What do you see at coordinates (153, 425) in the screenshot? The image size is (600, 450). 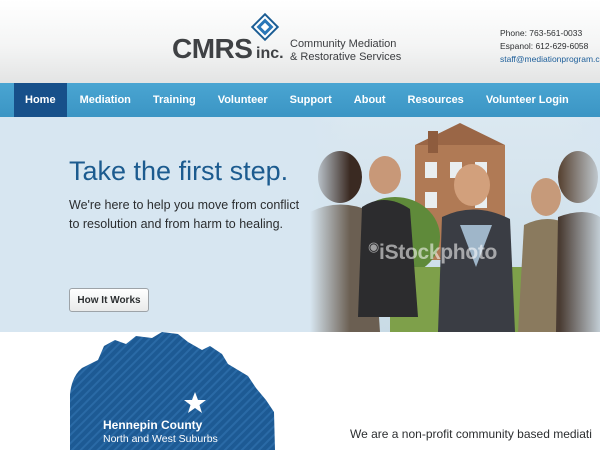 I see `map-title: Hennepin County` at bounding box center [153, 425].